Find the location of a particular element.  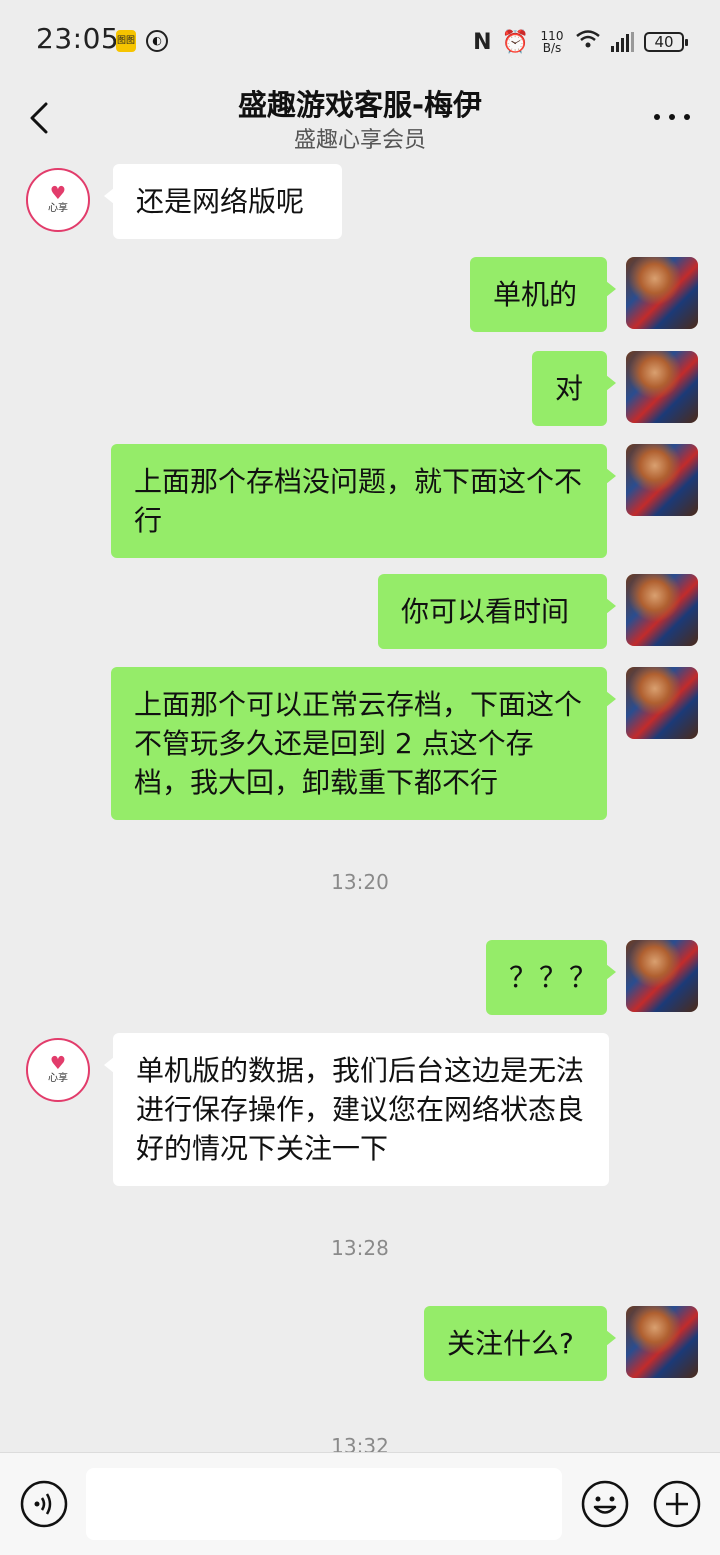

voice-input-icon is located at coordinates (44, 1504).